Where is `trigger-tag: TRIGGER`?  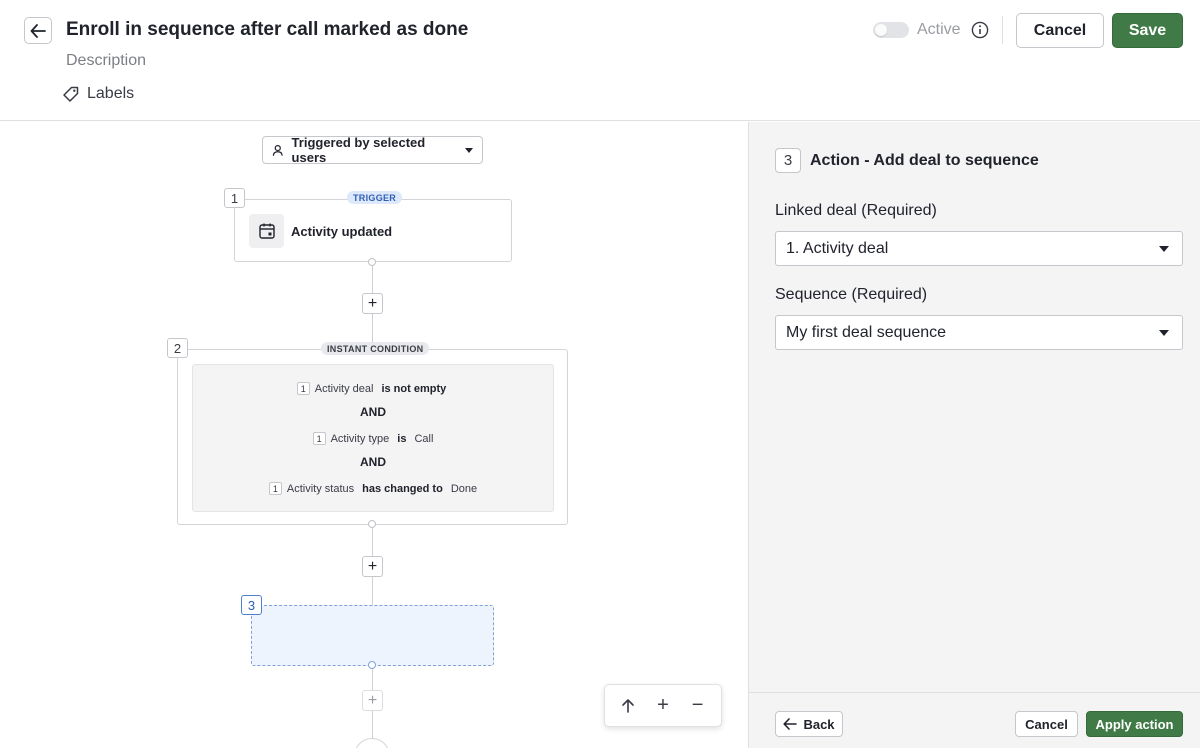 trigger-tag: TRIGGER is located at coordinates (375, 197).